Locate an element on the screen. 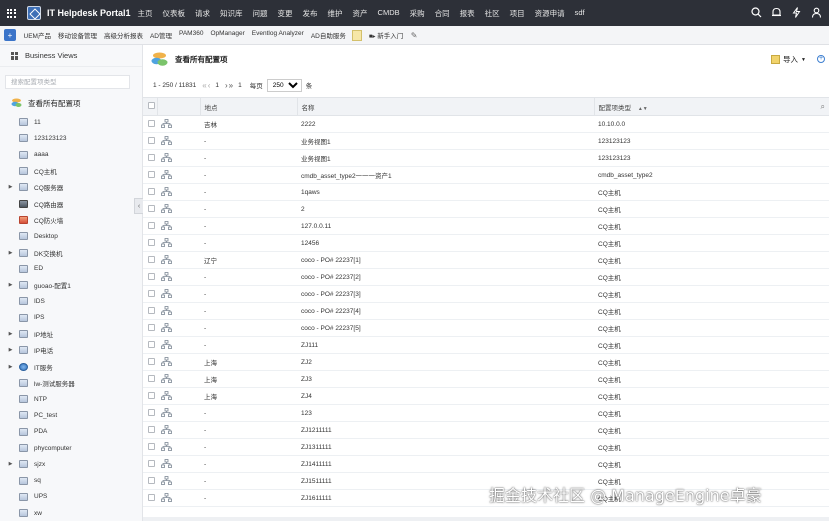  cell-name: coco - PO# 22237[2] is located at coordinates (445, 277).